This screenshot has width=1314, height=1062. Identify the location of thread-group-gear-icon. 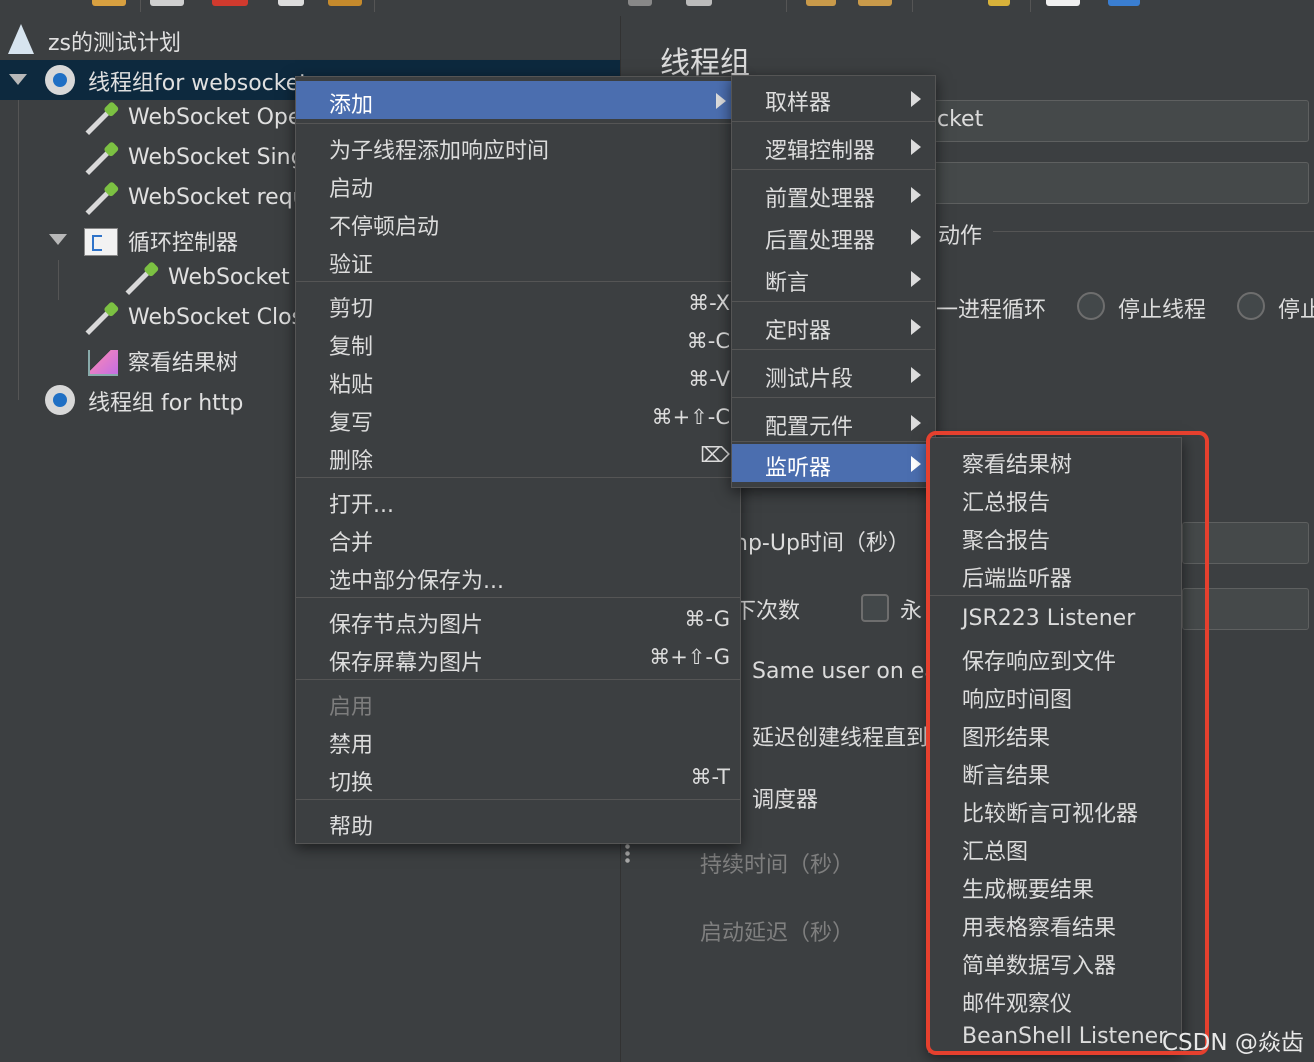
(60, 80).